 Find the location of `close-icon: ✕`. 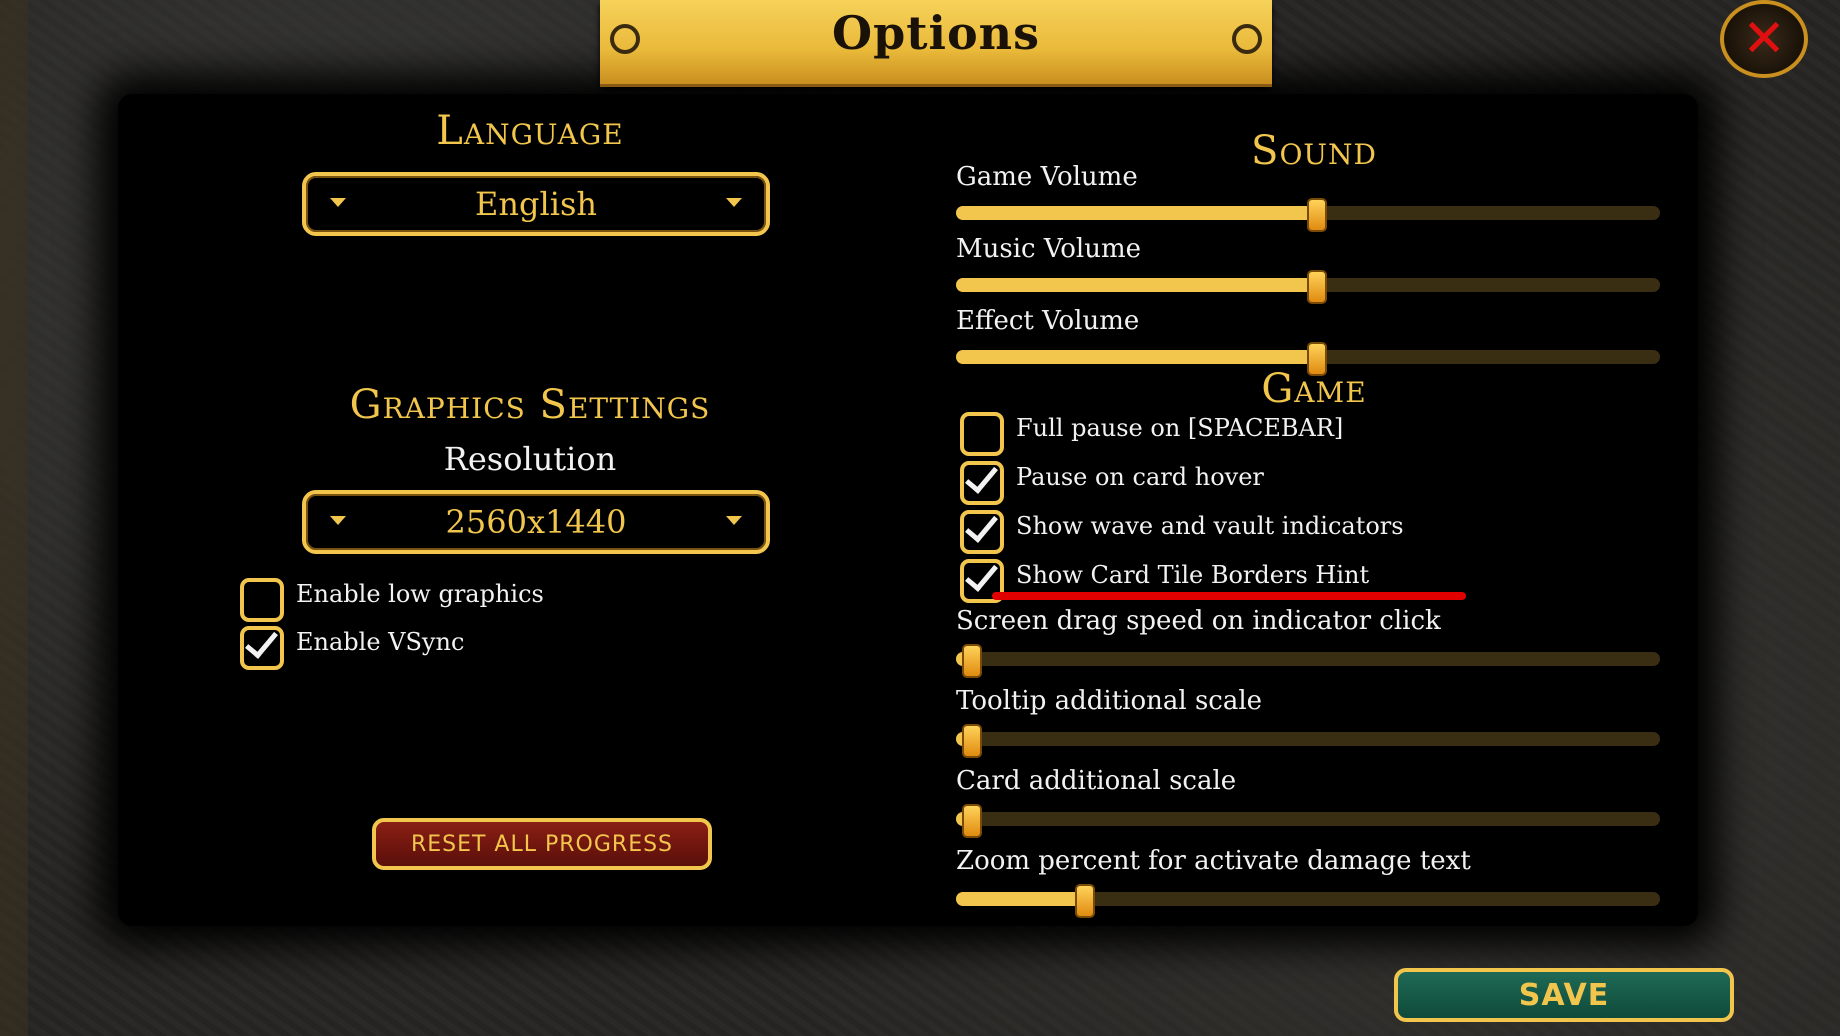

close-icon: ✕ is located at coordinates (1764, 39).